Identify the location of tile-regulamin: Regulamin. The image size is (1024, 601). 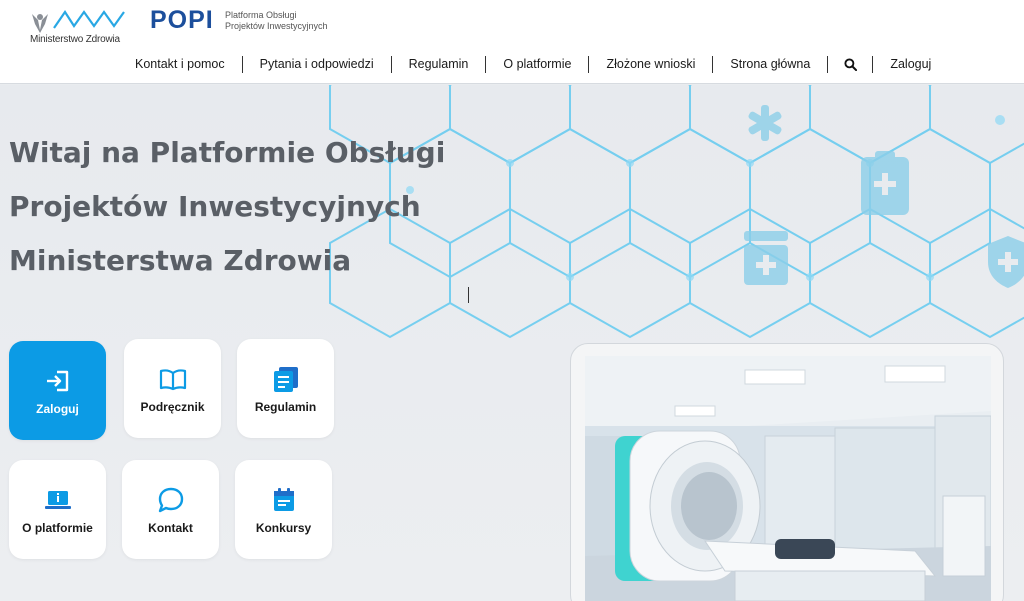
(285, 388).